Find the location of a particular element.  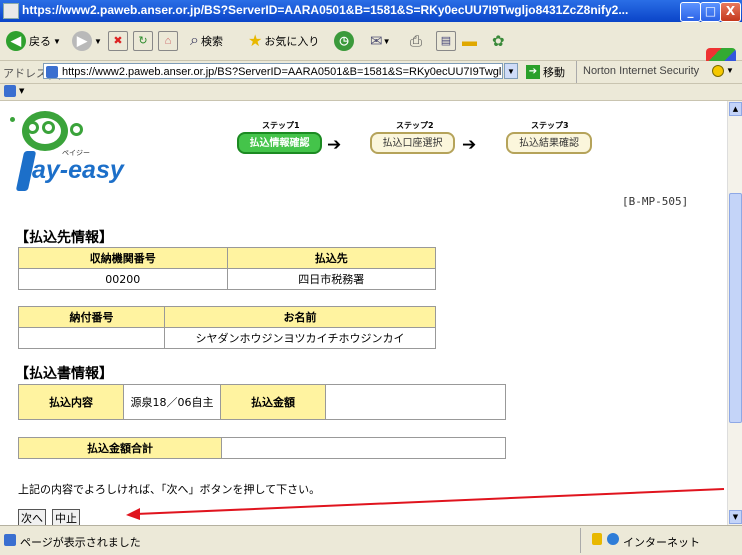

go-label: 移動 is located at coordinates (554, 73).